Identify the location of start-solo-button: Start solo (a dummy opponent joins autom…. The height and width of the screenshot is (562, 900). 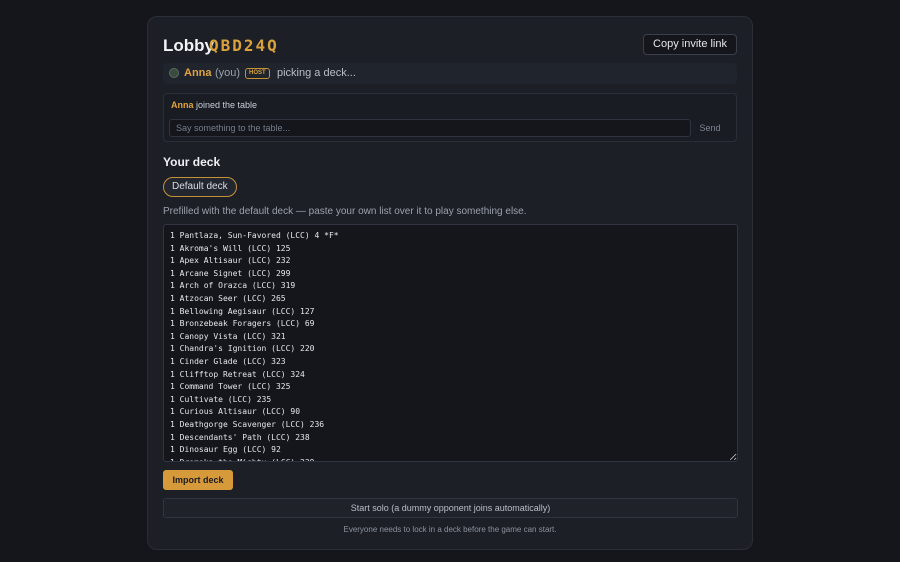
(450, 508).